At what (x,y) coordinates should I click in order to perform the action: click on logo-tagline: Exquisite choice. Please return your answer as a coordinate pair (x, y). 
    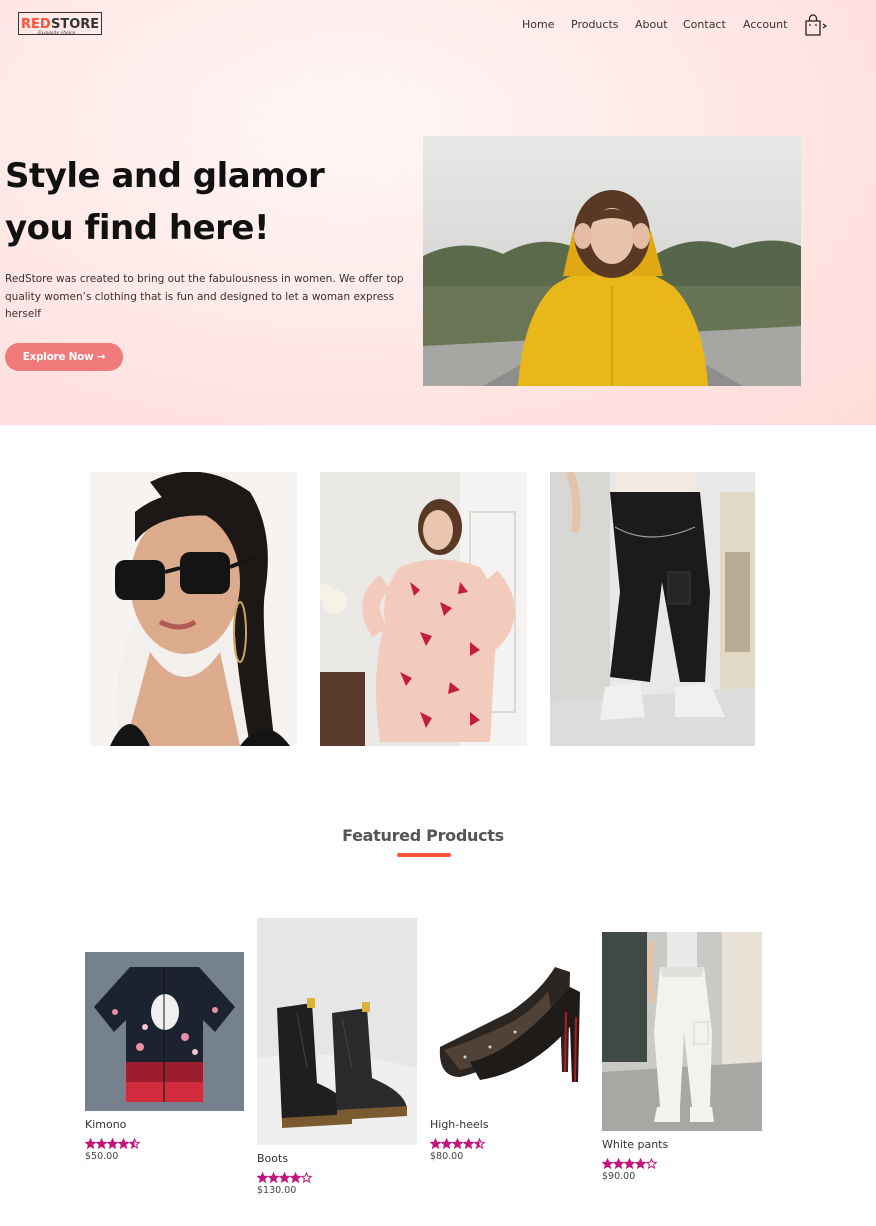
    Looking at the image, I should click on (56, 33).